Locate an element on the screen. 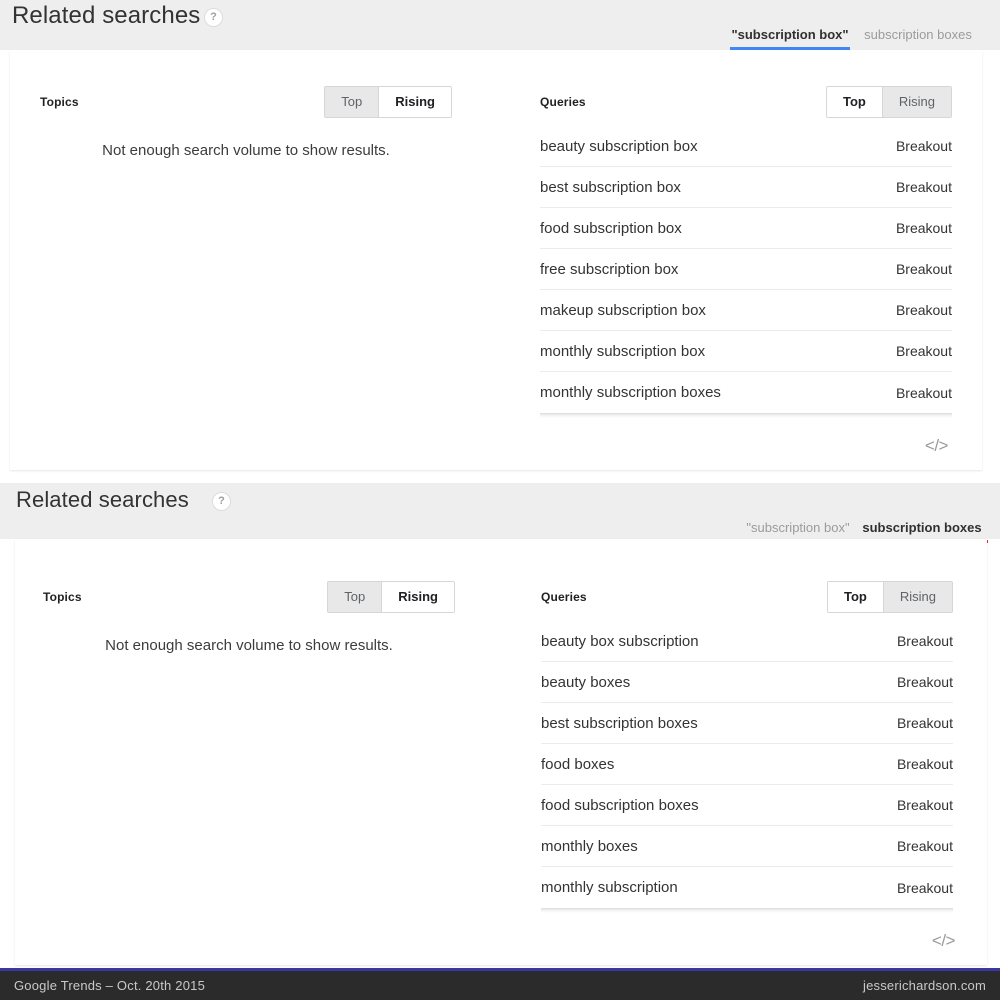  query-term: monthly subscription is located at coordinates (609, 887).